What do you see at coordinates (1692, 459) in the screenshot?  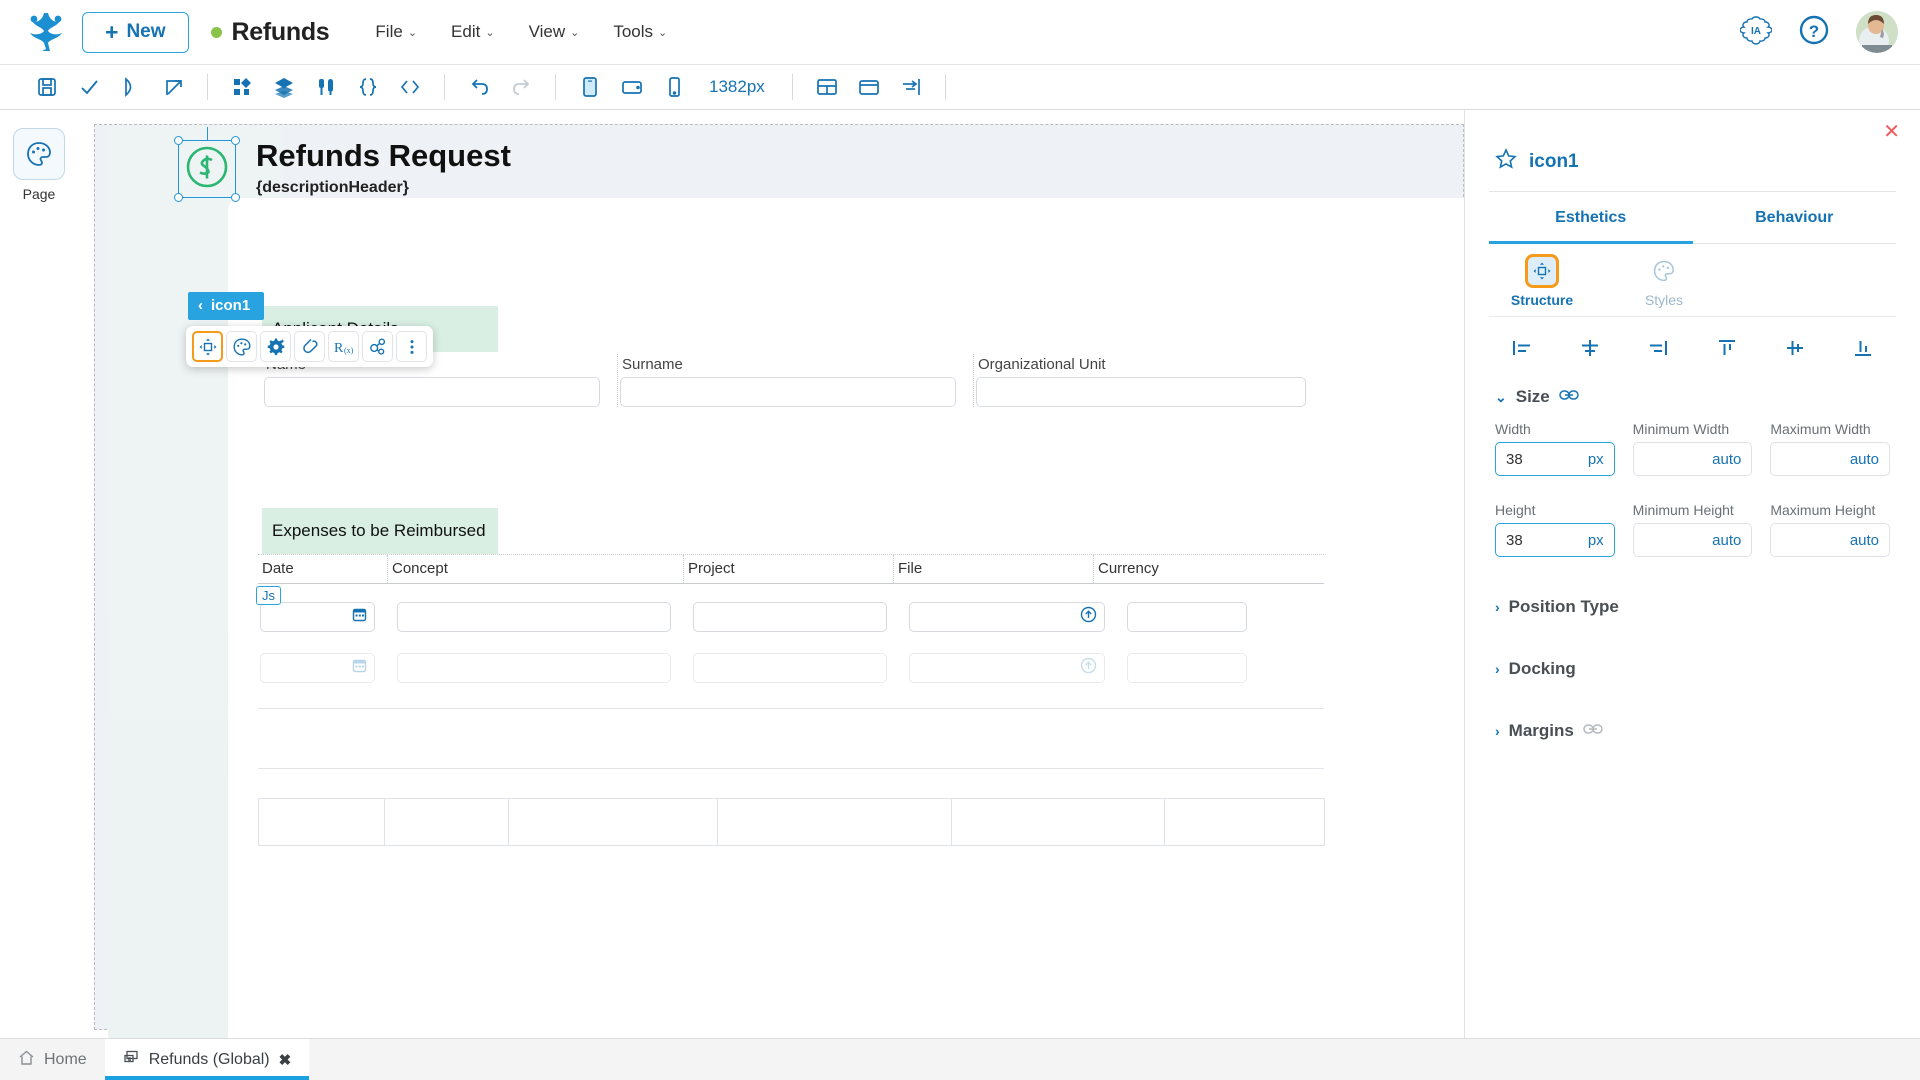 I see `min-width-input: auto` at bounding box center [1692, 459].